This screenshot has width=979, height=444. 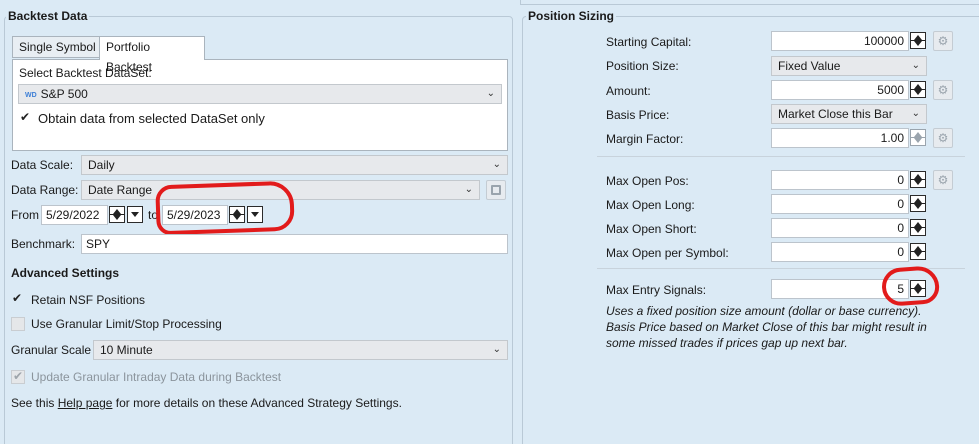 What do you see at coordinates (294, 165) in the screenshot?
I see `data-scale-select: Daily ⌄` at bounding box center [294, 165].